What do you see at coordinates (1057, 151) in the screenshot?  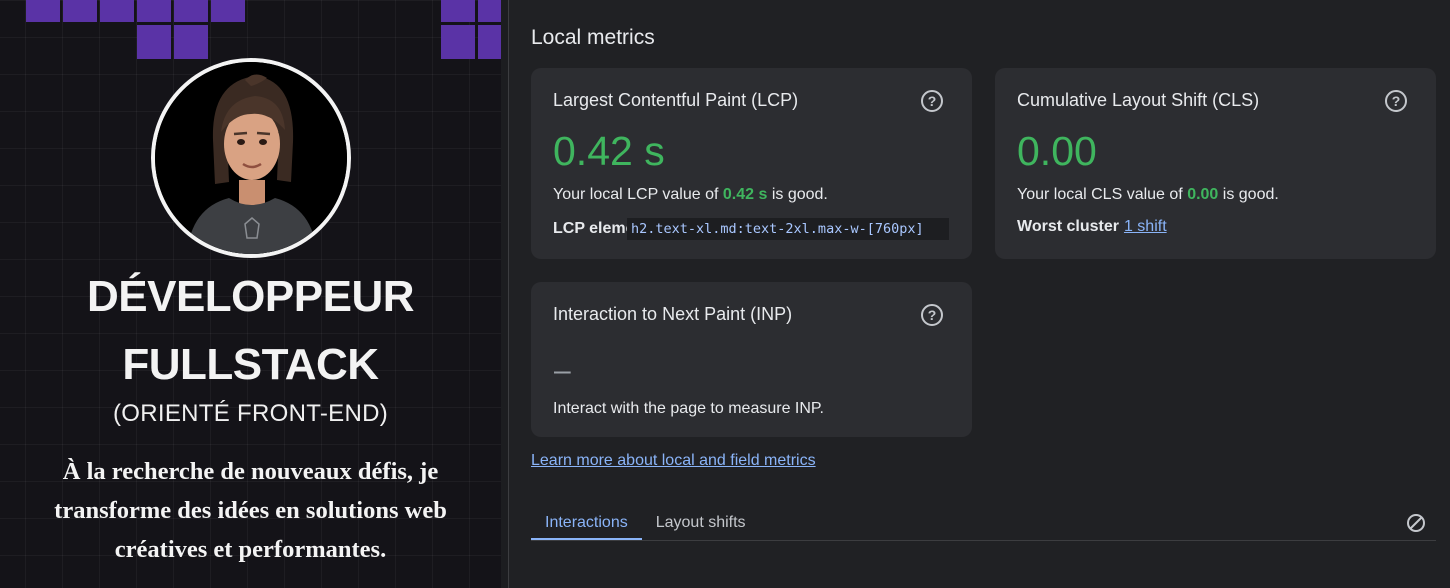 I see `cls-value: 0.00` at bounding box center [1057, 151].